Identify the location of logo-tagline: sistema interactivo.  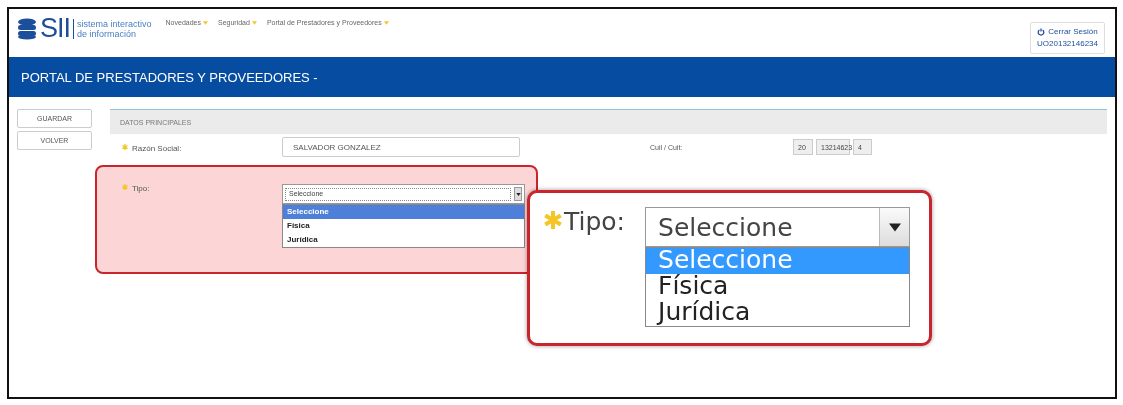
(114, 23).